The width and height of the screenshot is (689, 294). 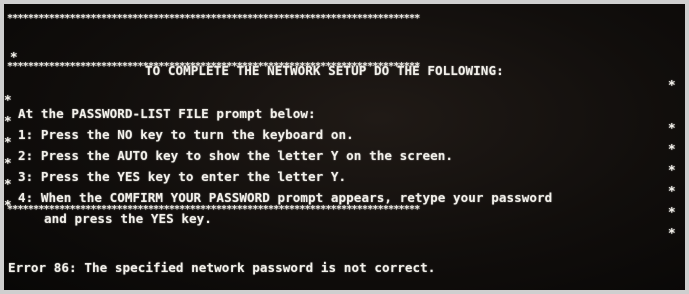 I want to click on instruction-right-marker: *, so click(x=672, y=232).